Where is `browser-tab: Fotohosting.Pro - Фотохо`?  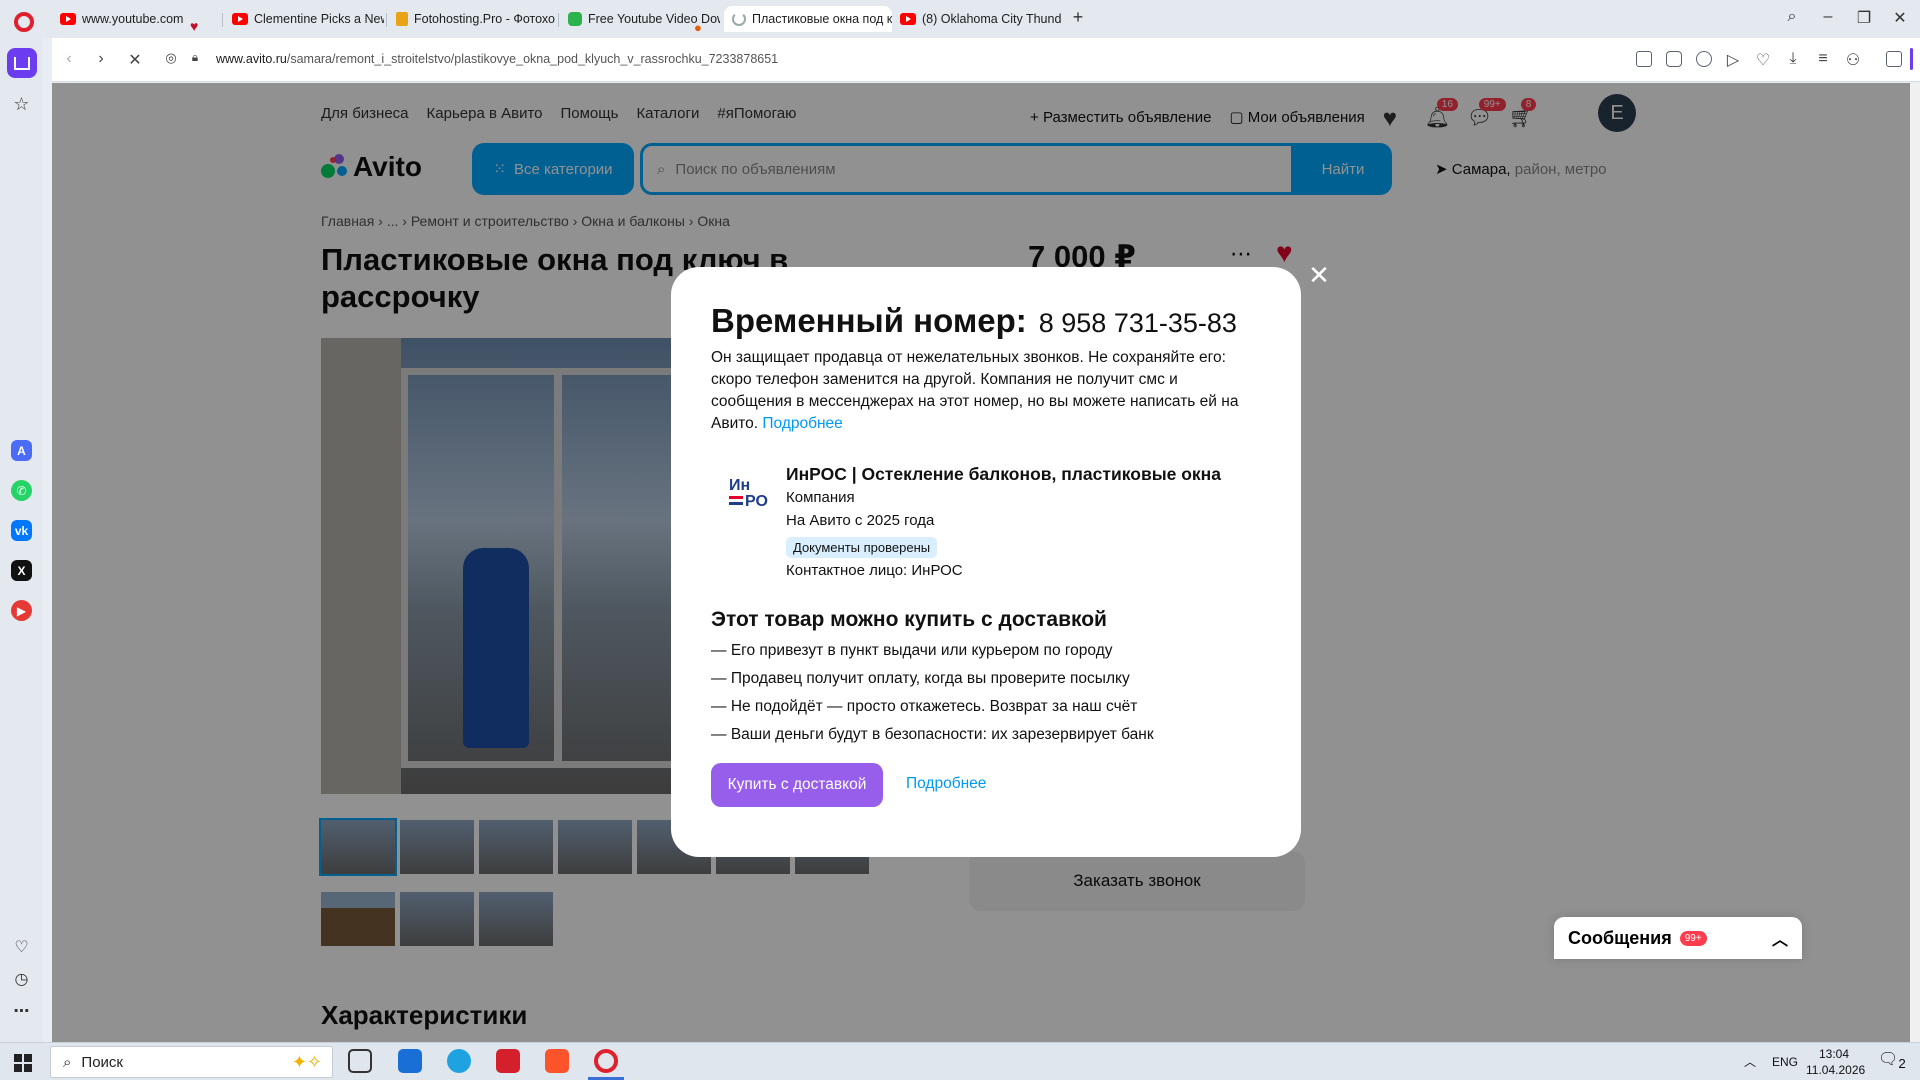
browser-tab: Fotohosting.Pro - Фотохо is located at coordinates (472, 19).